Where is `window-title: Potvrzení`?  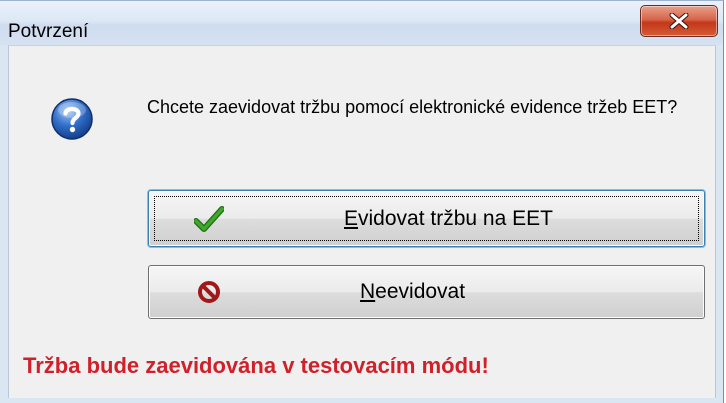 window-title: Potvrzení is located at coordinates (48, 31).